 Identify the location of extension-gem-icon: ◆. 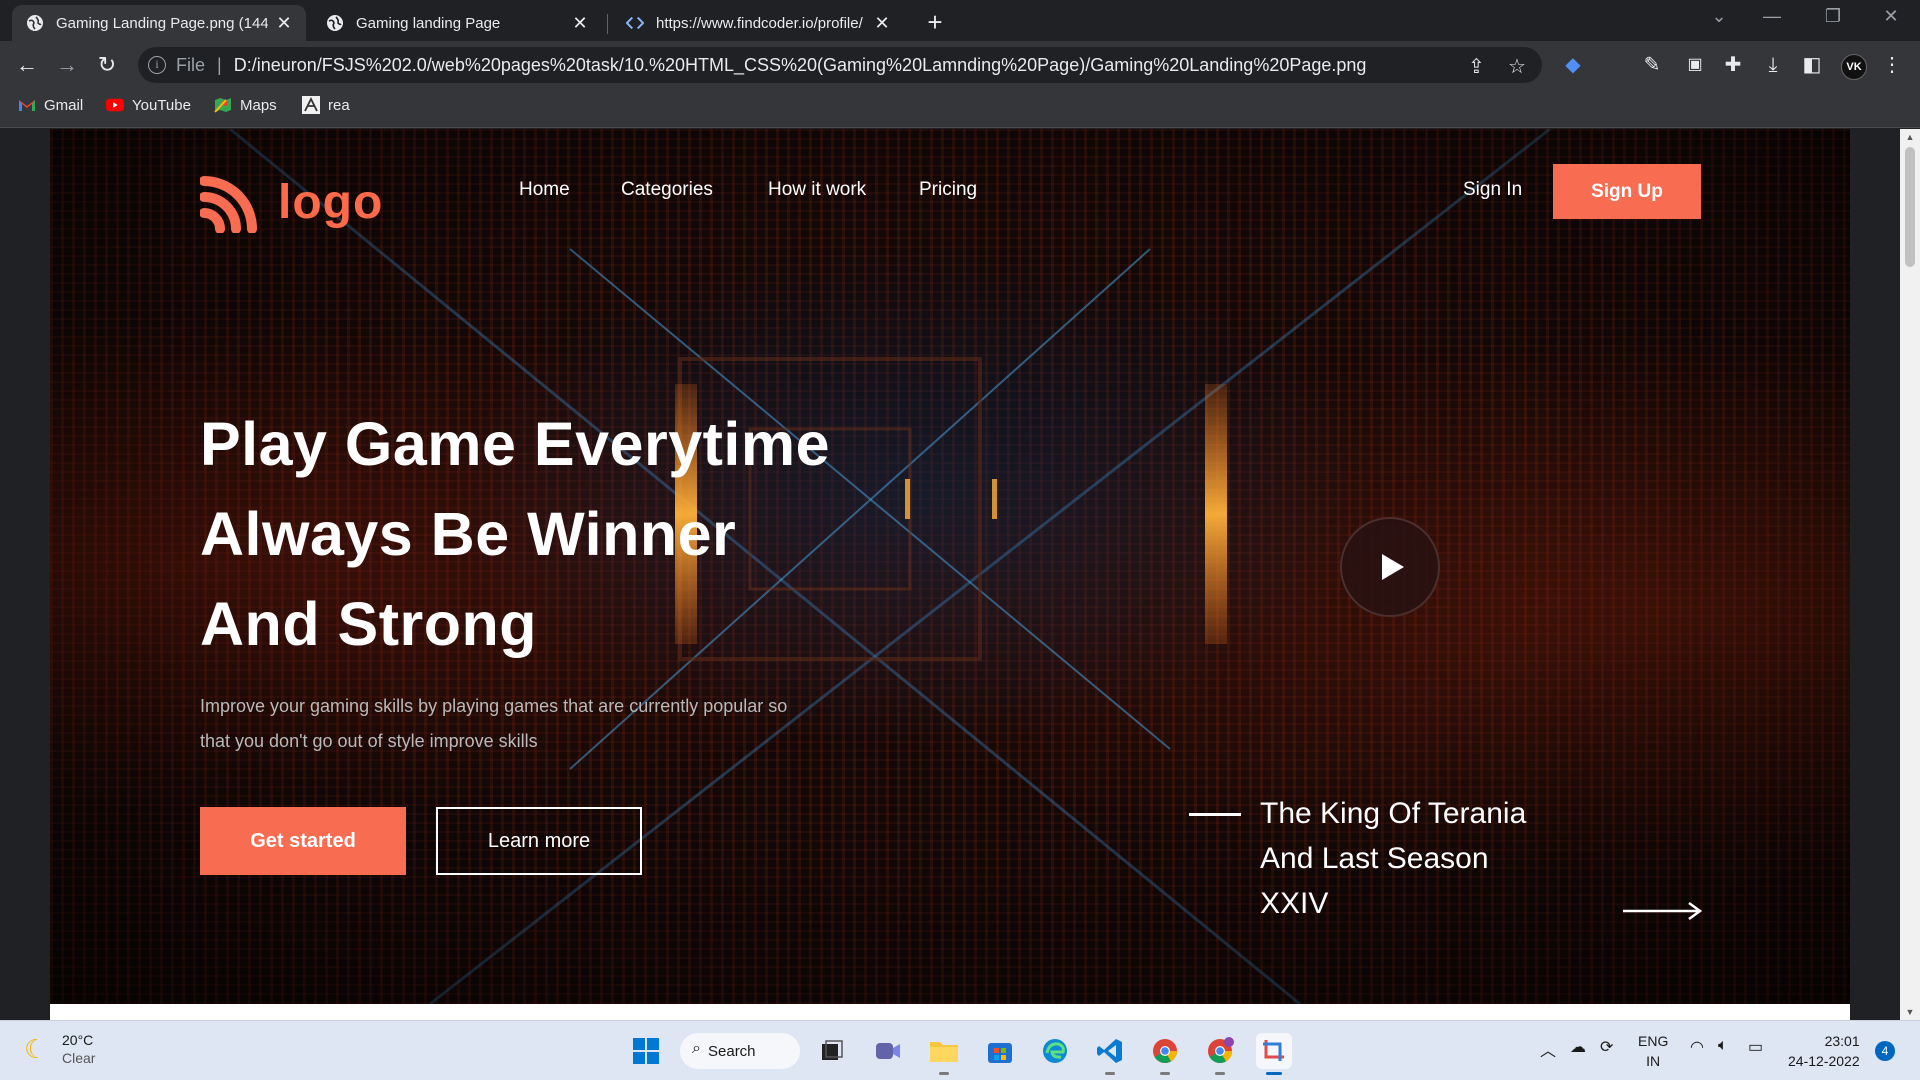
(1573, 66).